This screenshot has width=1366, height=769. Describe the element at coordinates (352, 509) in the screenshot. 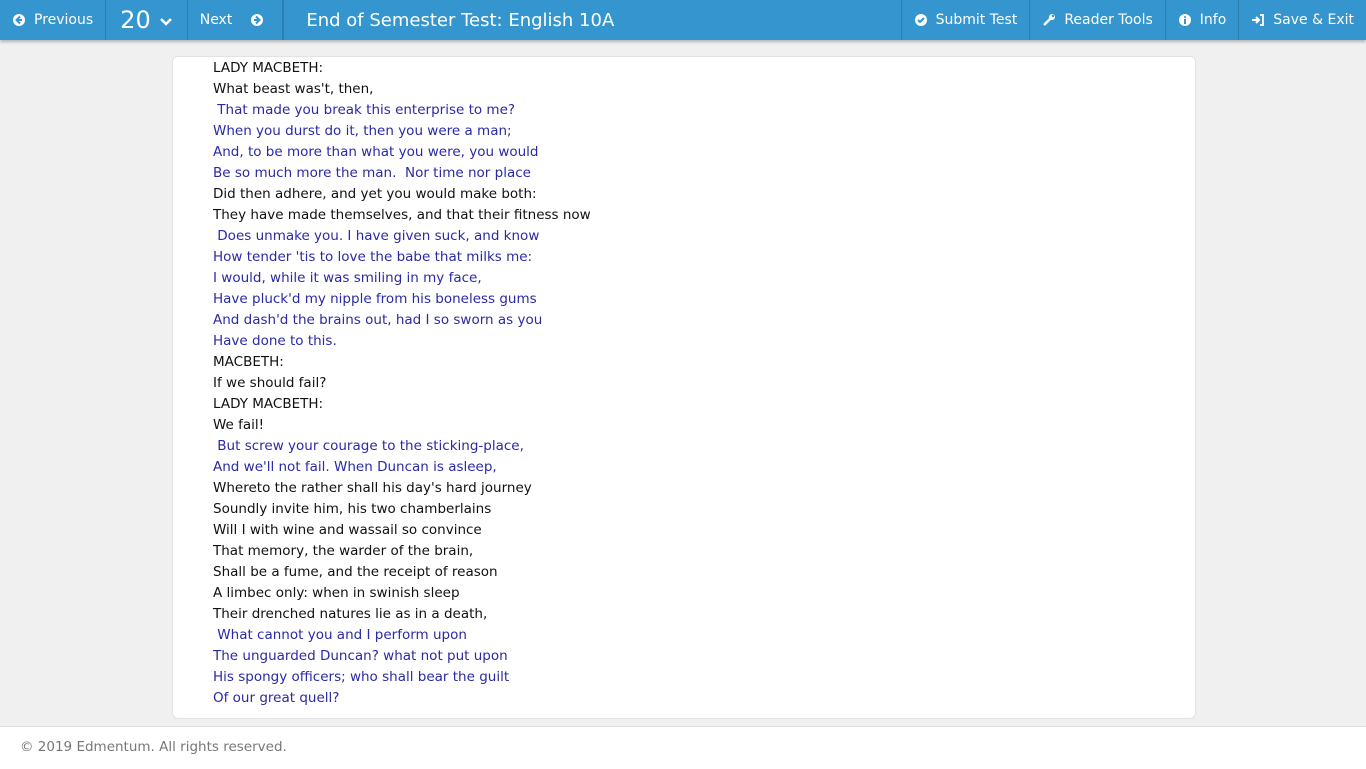

I see `passage-line: Soundly invite him, his two chamberlains` at that location.